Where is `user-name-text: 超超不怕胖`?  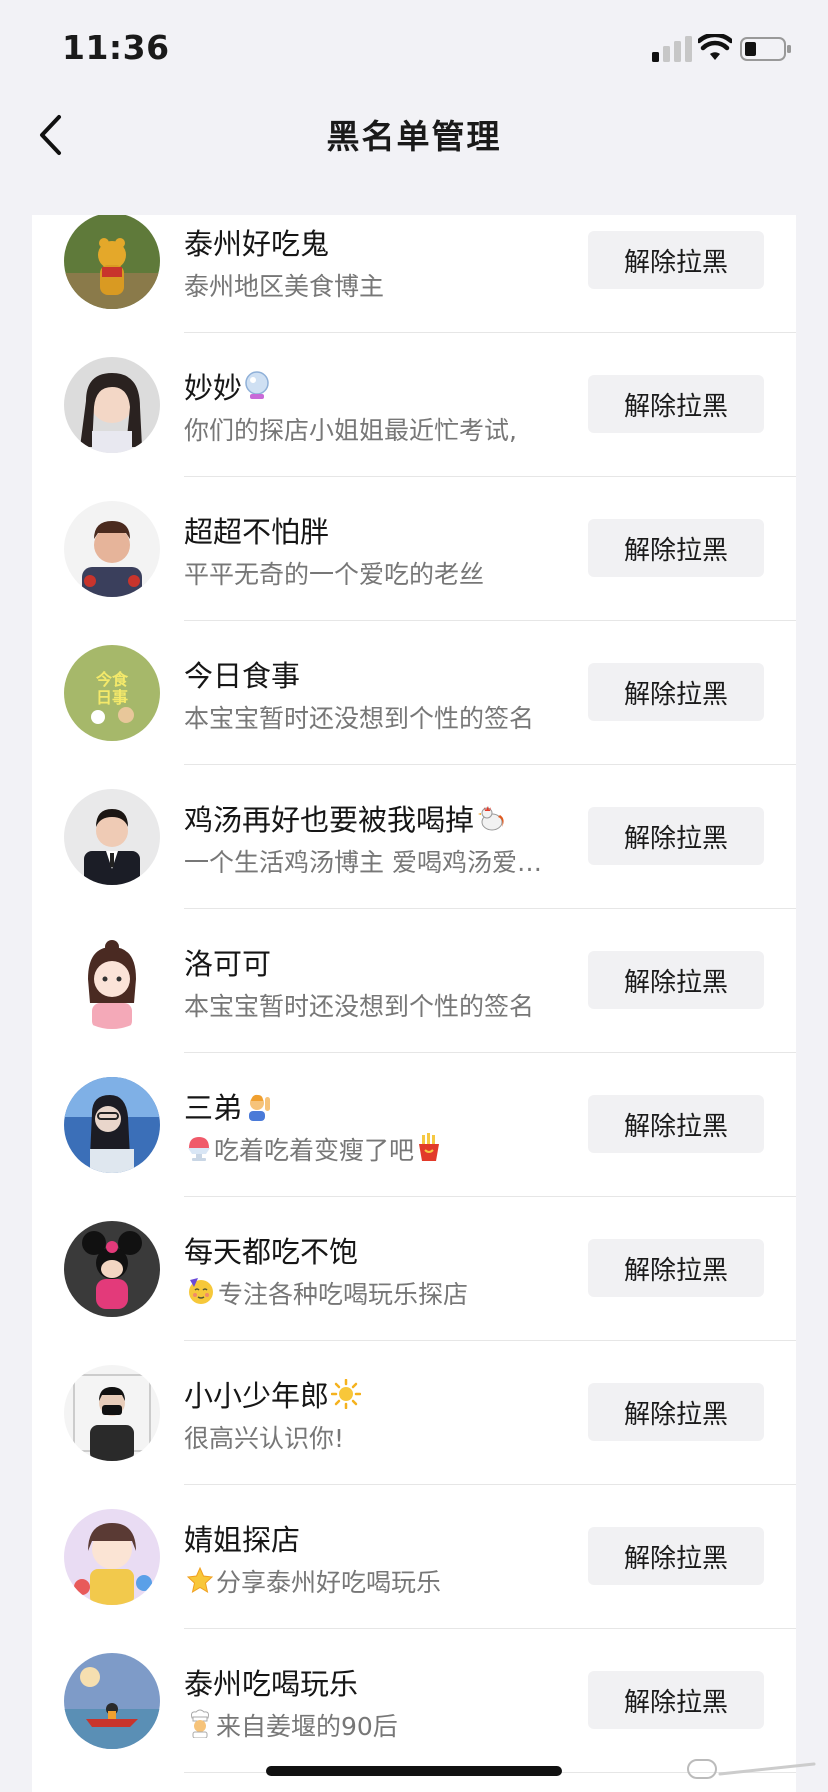 user-name-text: 超超不怕胖 is located at coordinates (257, 532).